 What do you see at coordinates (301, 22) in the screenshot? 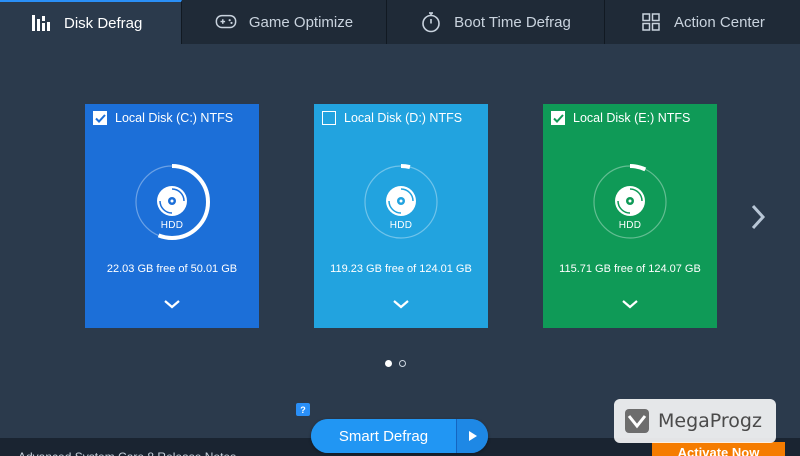
I see `tab-label: Game Optimize` at bounding box center [301, 22].